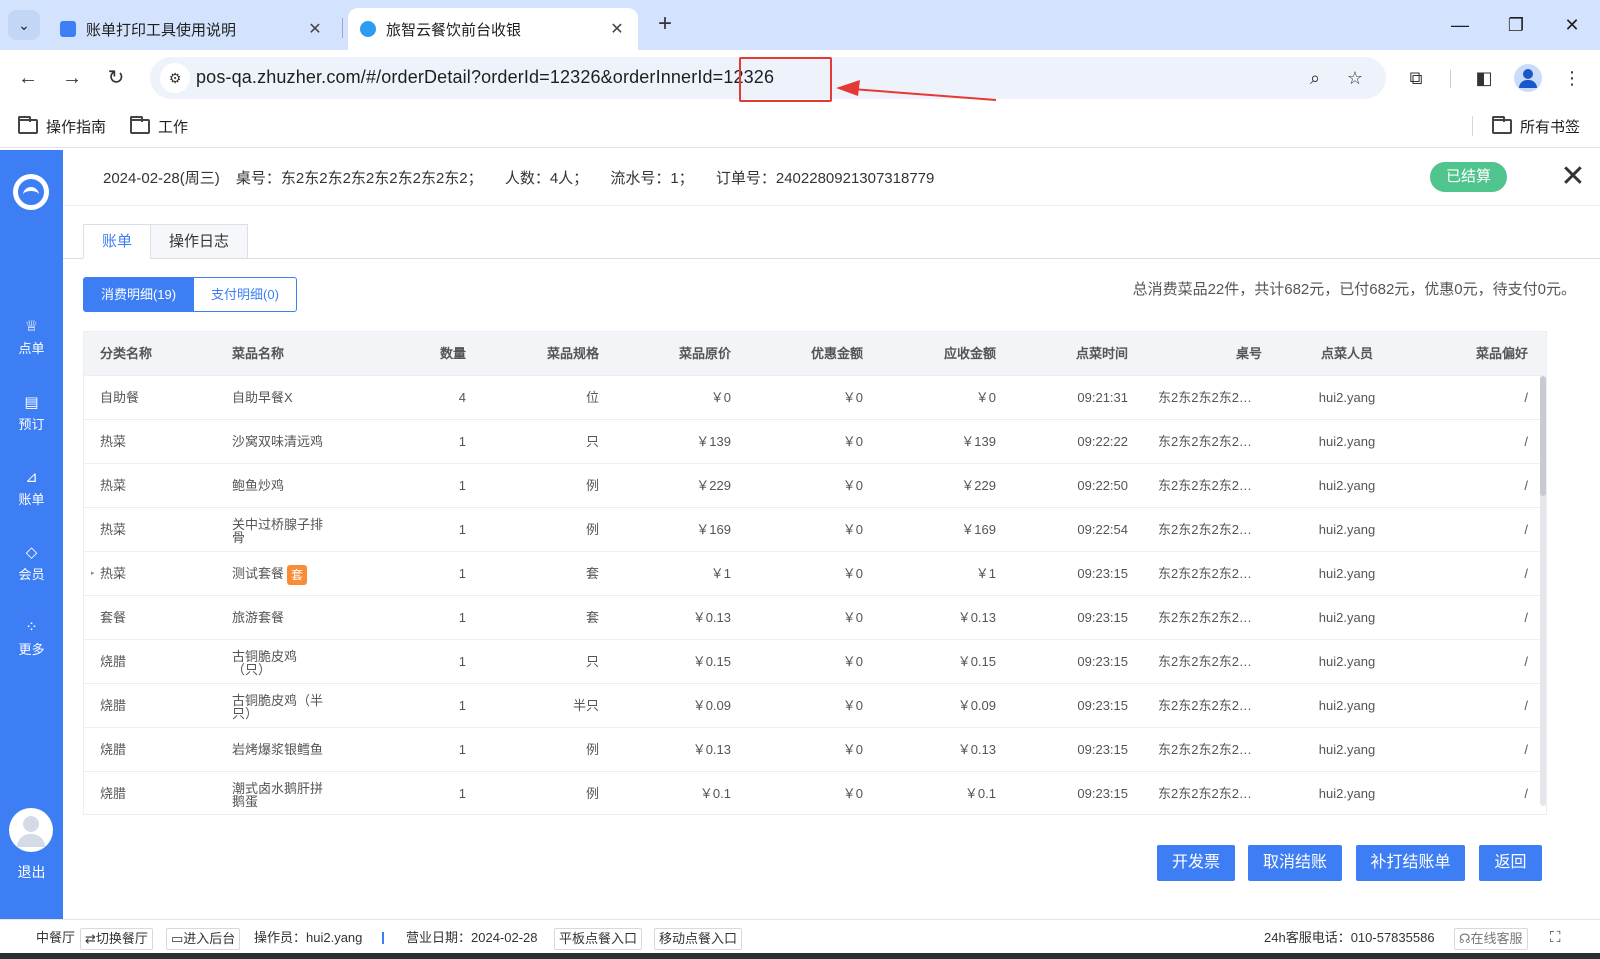 This screenshot has width=1600, height=959. Describe the element at coordinates (31, 563) in the screenshot. I see `sidebar-item-member: ◇ 会员` at that location.